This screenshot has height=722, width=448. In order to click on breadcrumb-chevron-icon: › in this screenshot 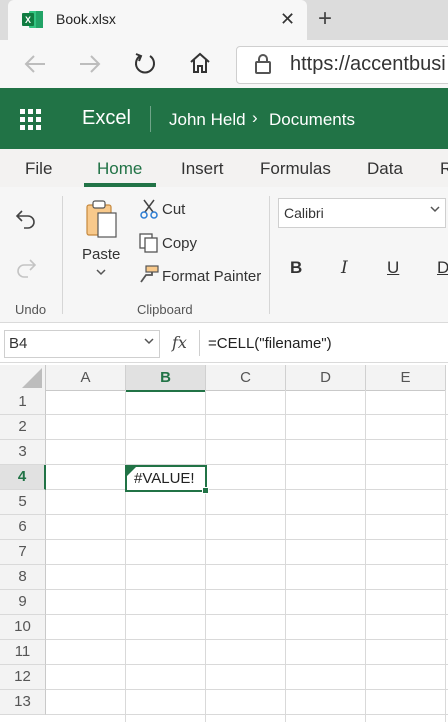, I will do `click(255, 117)`.